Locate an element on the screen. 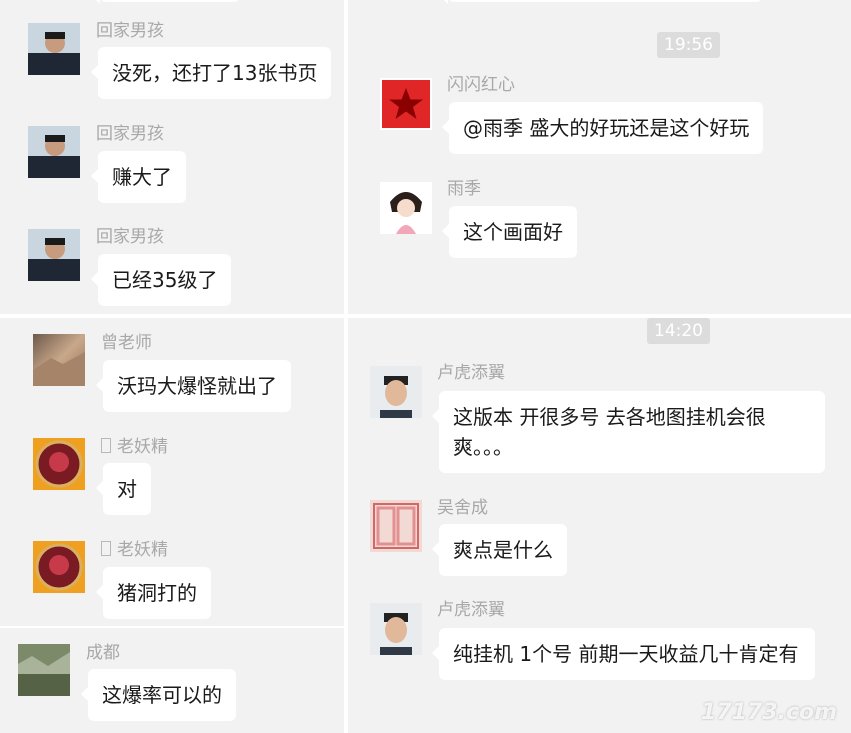 The height and width of the screenshot is (733, 851). message-bubble: 没死，还打了13张书页 is located at coordinates (211, 73).